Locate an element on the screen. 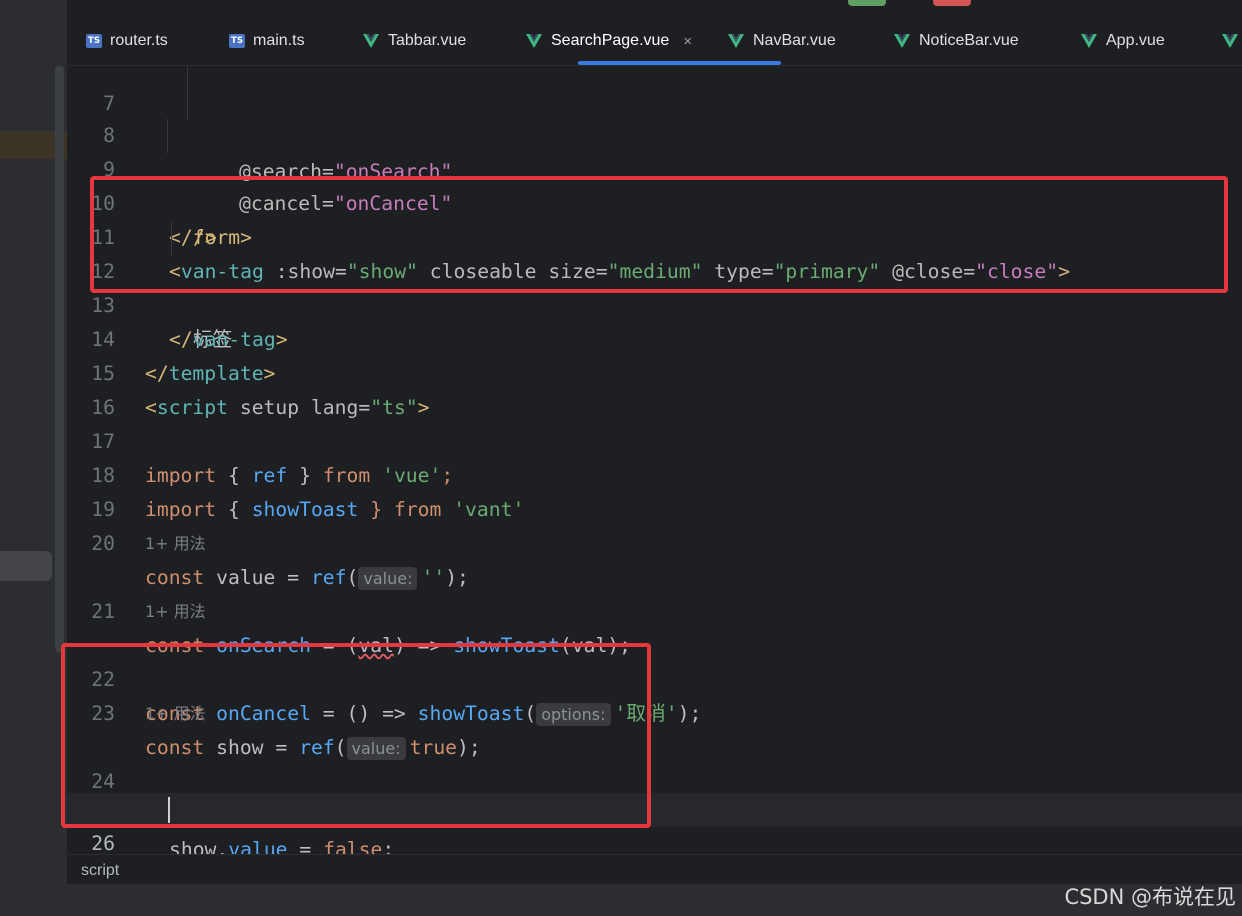 This screenshot has width=1242, height=916. code-line: 15 <script setup lang="ts"> is located at coordinates (654, 371).